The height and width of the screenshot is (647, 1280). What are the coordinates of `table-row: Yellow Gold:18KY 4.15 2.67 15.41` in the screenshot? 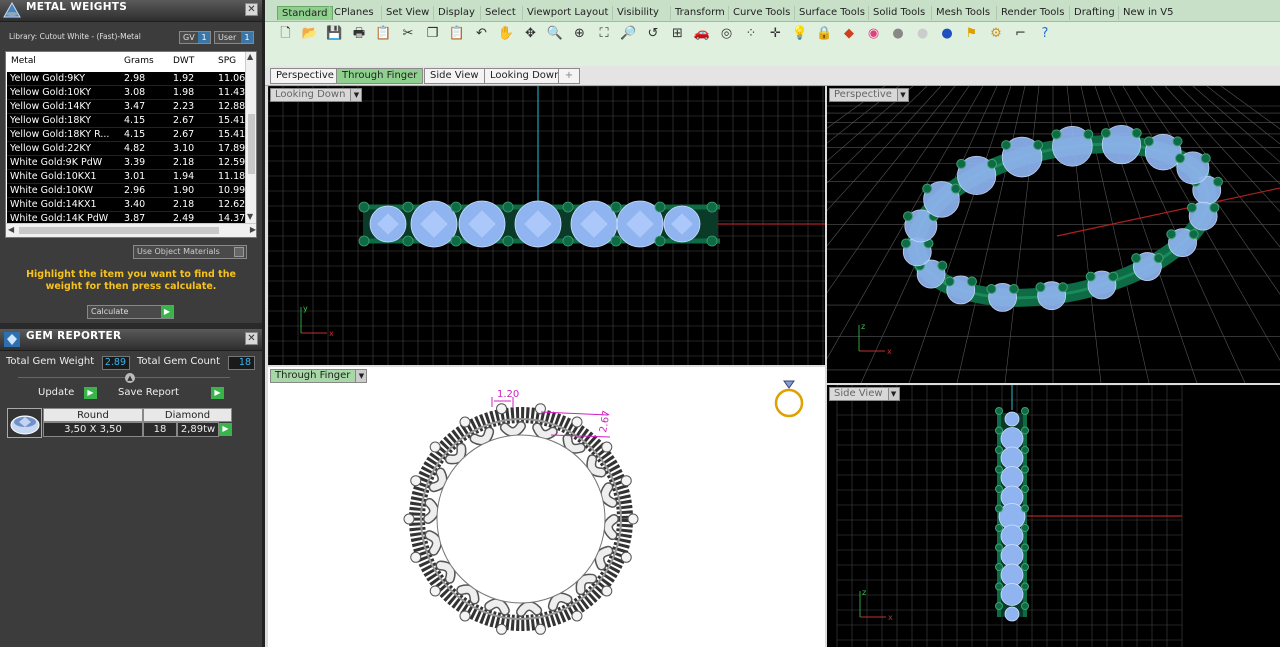 It's located at (126, 121).